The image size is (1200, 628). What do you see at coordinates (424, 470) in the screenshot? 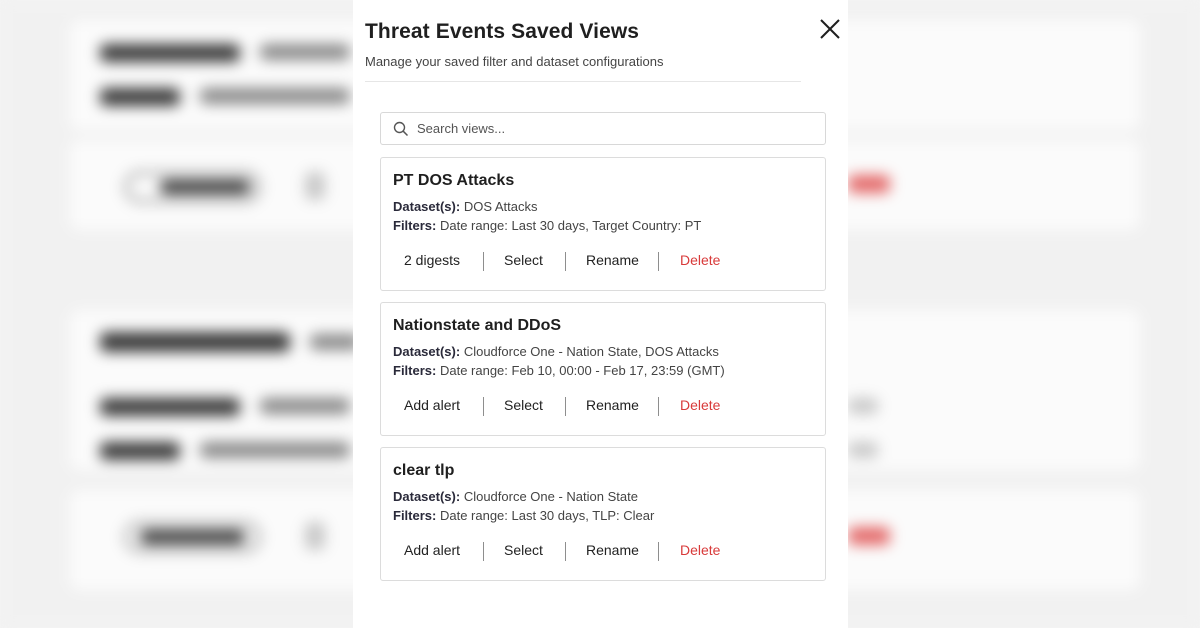
I see `view-name: clear tlp` at bounding box center [424, 470].